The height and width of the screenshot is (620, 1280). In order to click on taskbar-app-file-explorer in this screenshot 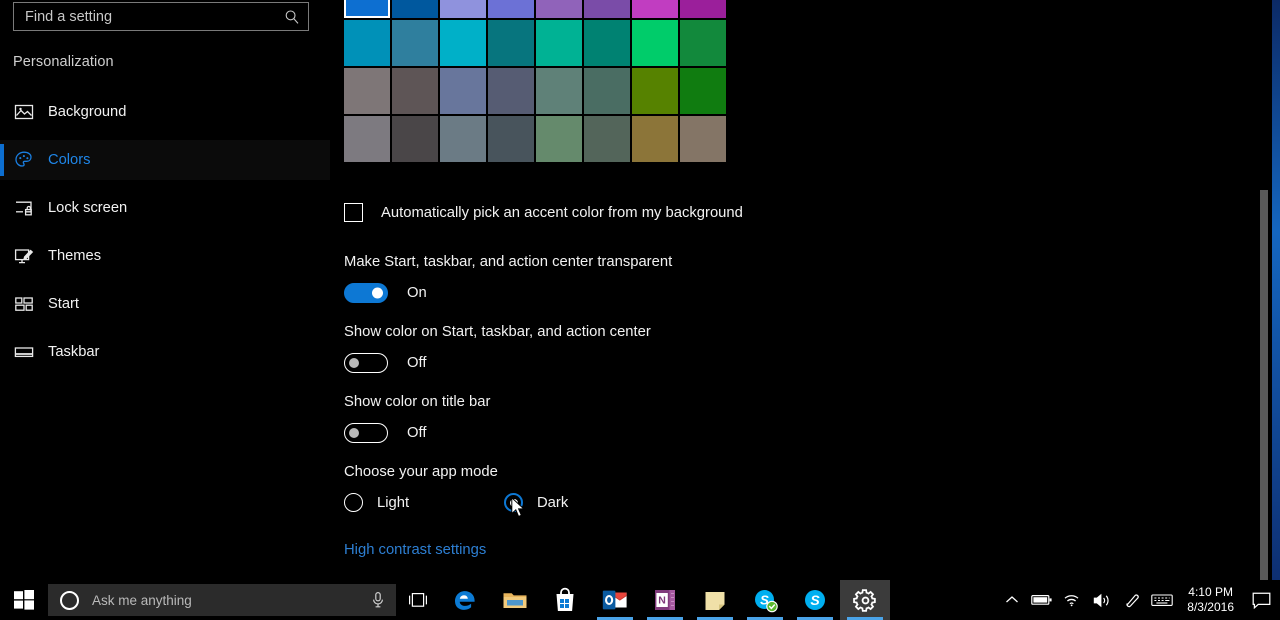, I will do `click(515, 600)`.